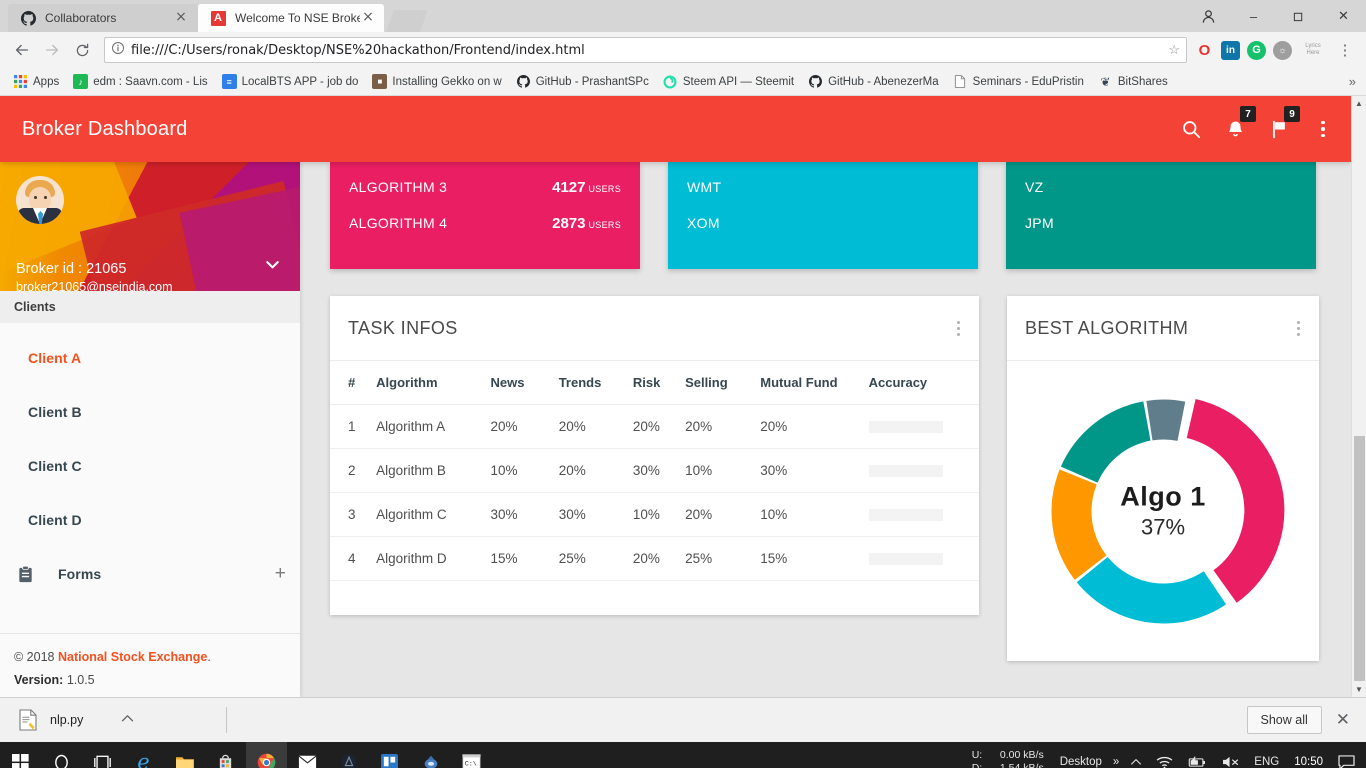 The width and height of the screenshot is (1366, 768). What do you see at coordinates (654, 426) in the screenshot?
I see `table-row: 1 Algorithm A 20% 20% 20% 20% 20%` at bounding box center [654, 426].